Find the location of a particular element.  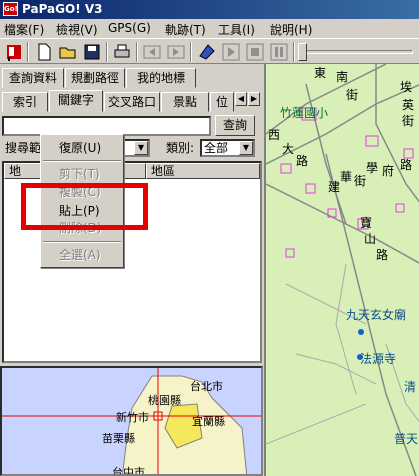

map-poi-label: 竹蓮國小 is located at coordinates (304, 113).